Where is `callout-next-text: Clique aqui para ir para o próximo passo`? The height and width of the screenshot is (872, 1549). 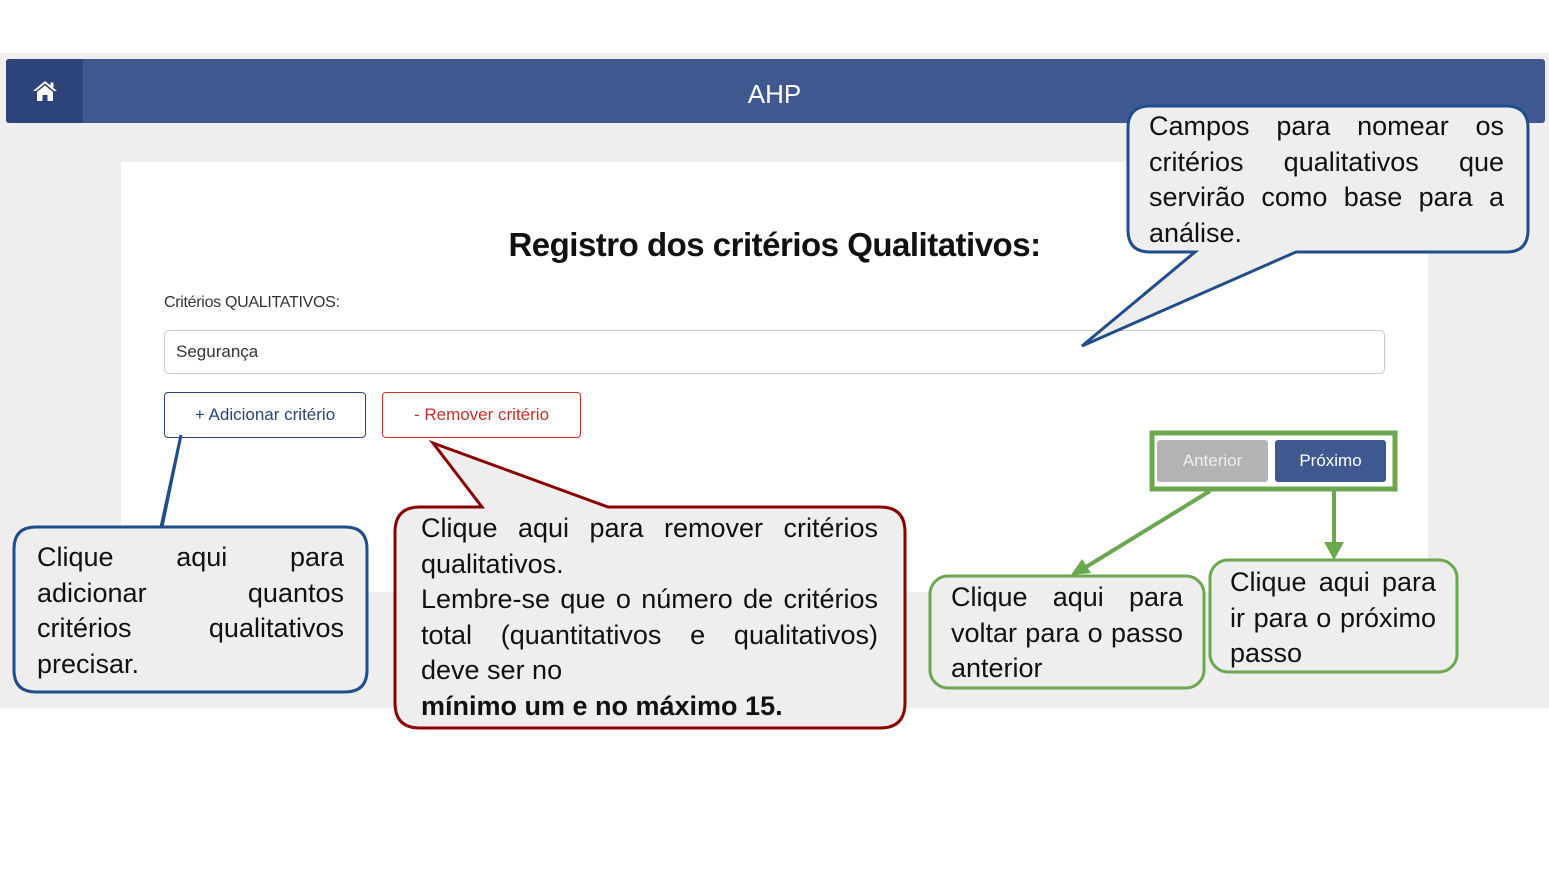
callout-next-text: Clique aqui para ir para o próximo passo is located at coordinates (1333, 617).